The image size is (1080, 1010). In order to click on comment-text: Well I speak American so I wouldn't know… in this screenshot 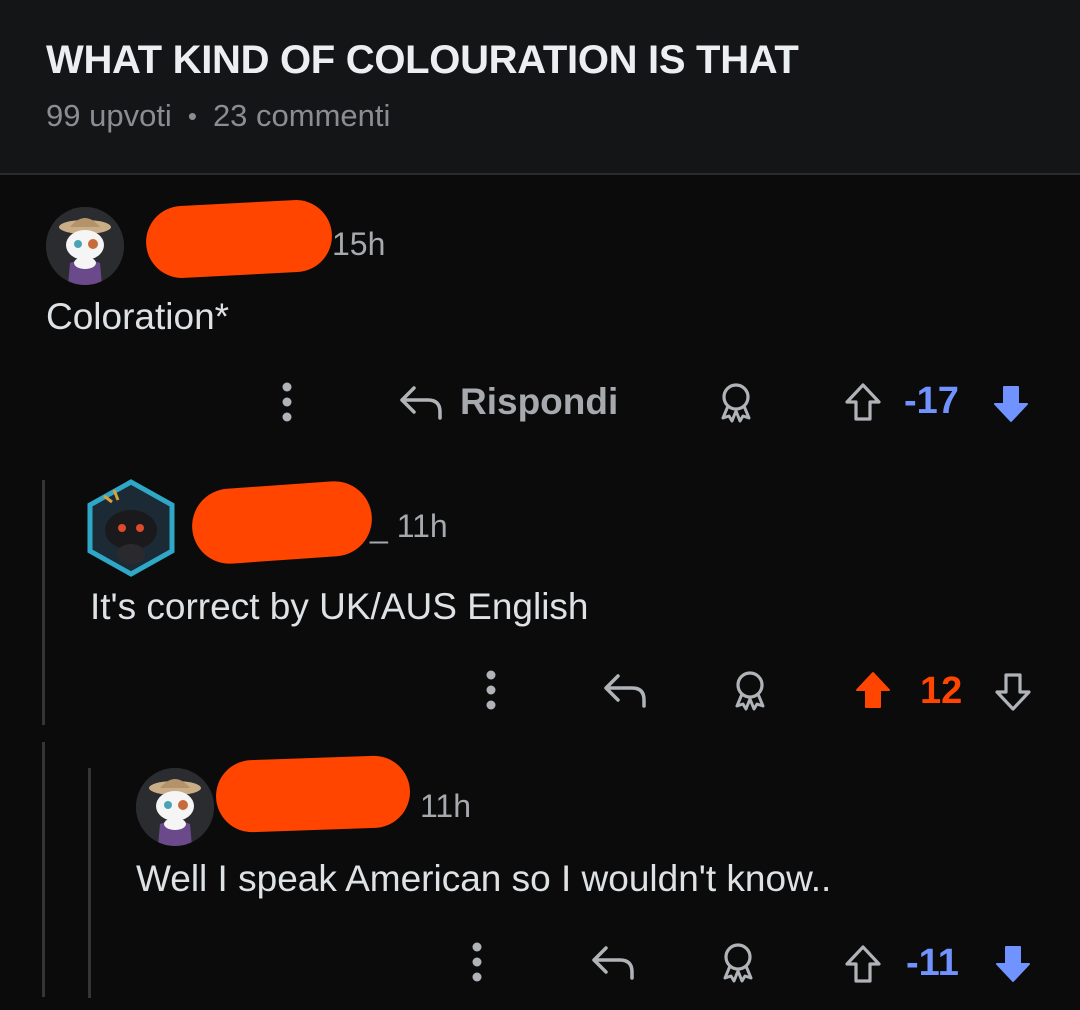, I will do `click(484, 878)`.